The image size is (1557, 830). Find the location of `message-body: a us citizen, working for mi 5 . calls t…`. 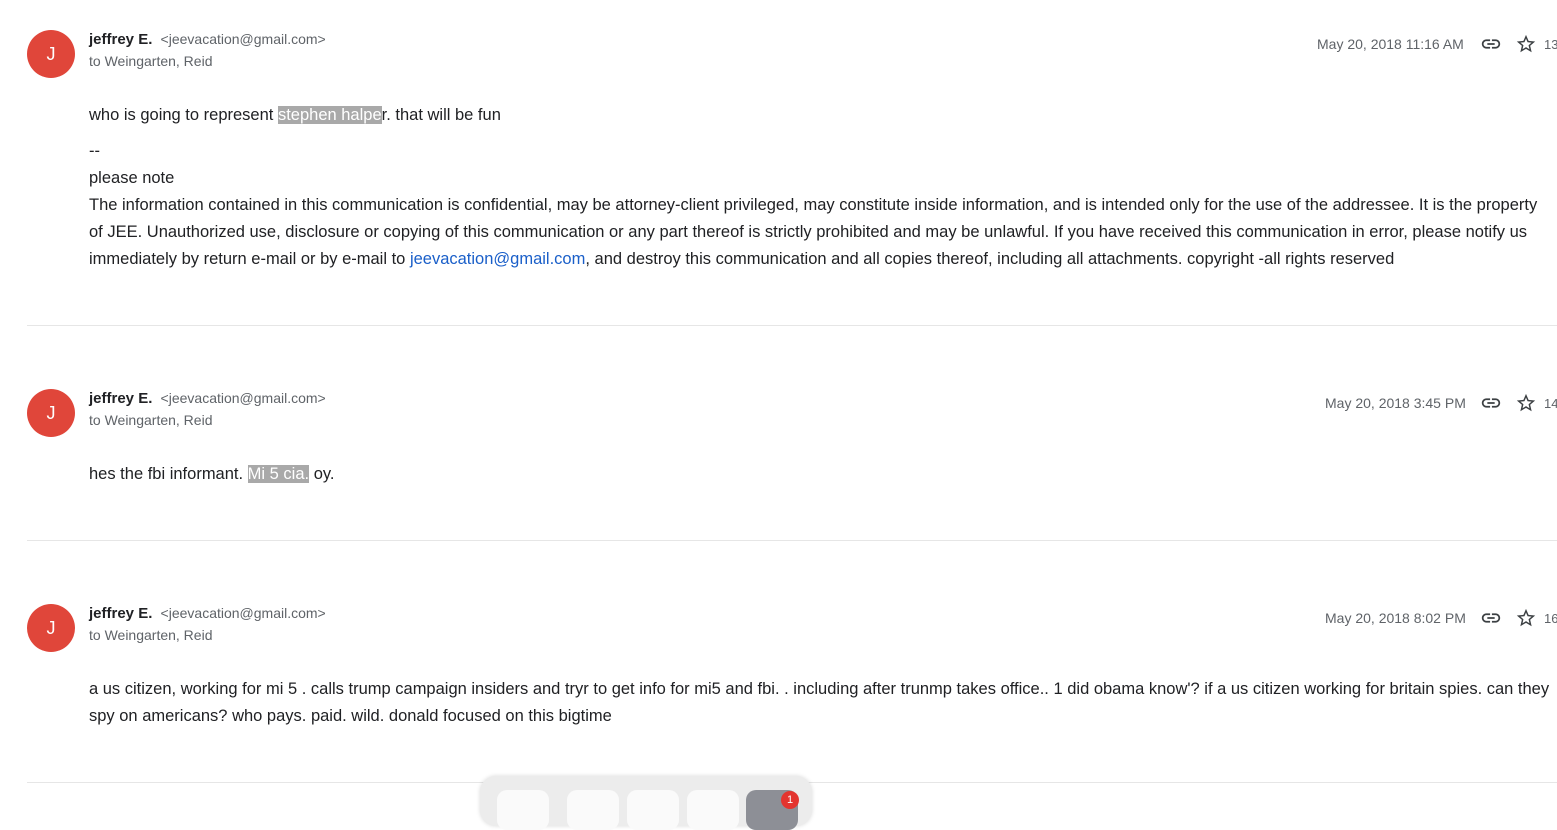

message-body: a us citizen, working for mi 5 . calls t… is located at coordinates (819, 702).